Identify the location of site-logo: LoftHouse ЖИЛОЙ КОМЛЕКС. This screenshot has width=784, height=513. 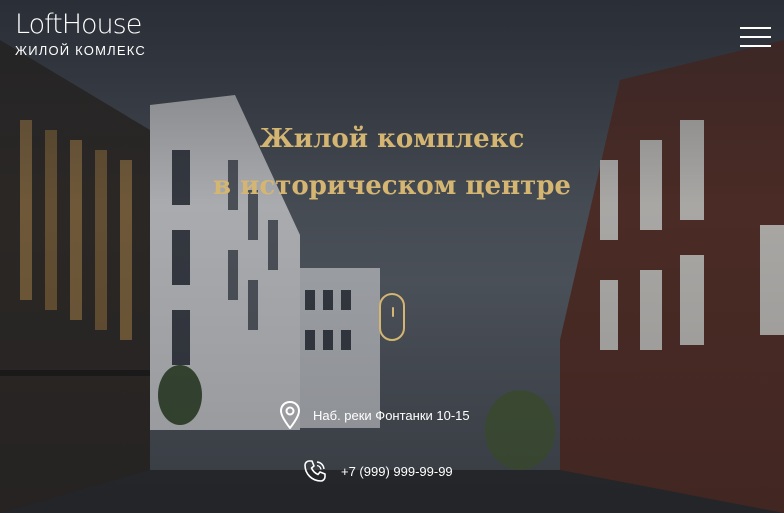
(80, 34).